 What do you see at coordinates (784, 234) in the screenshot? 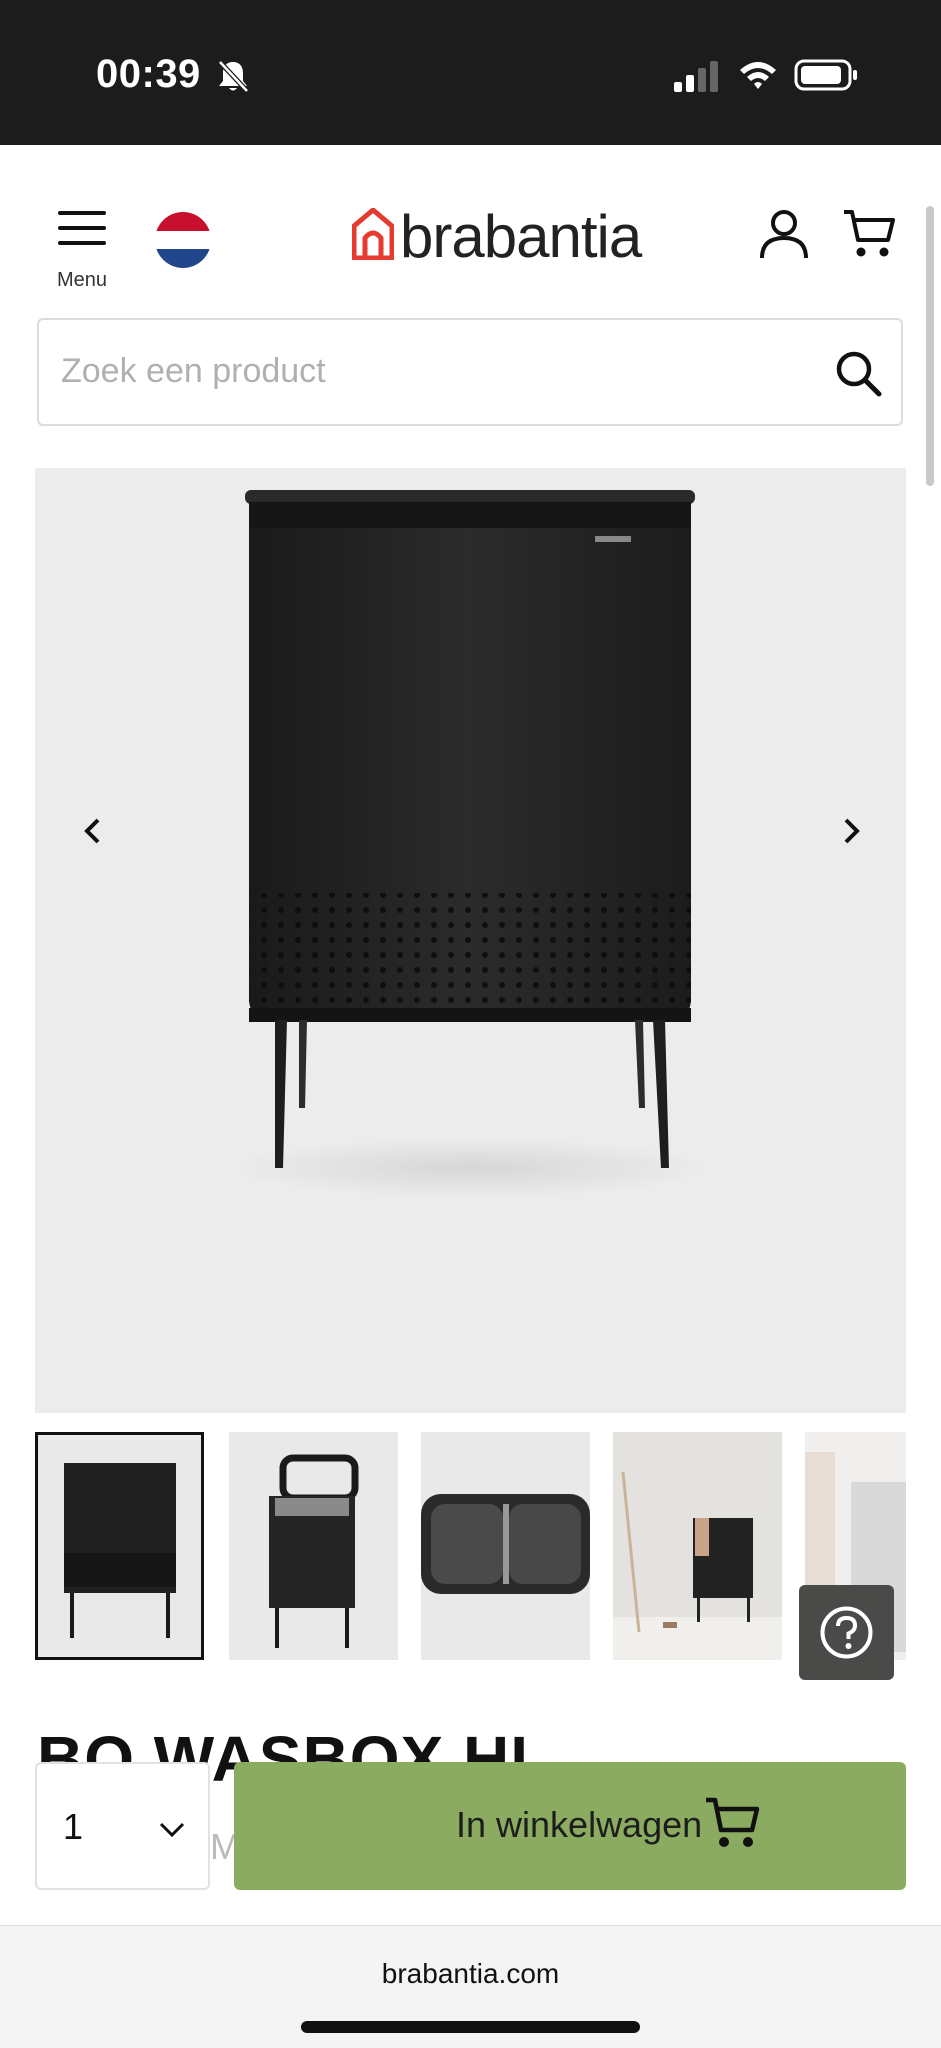
I see `account-icon` at bounding box center [784, 234].